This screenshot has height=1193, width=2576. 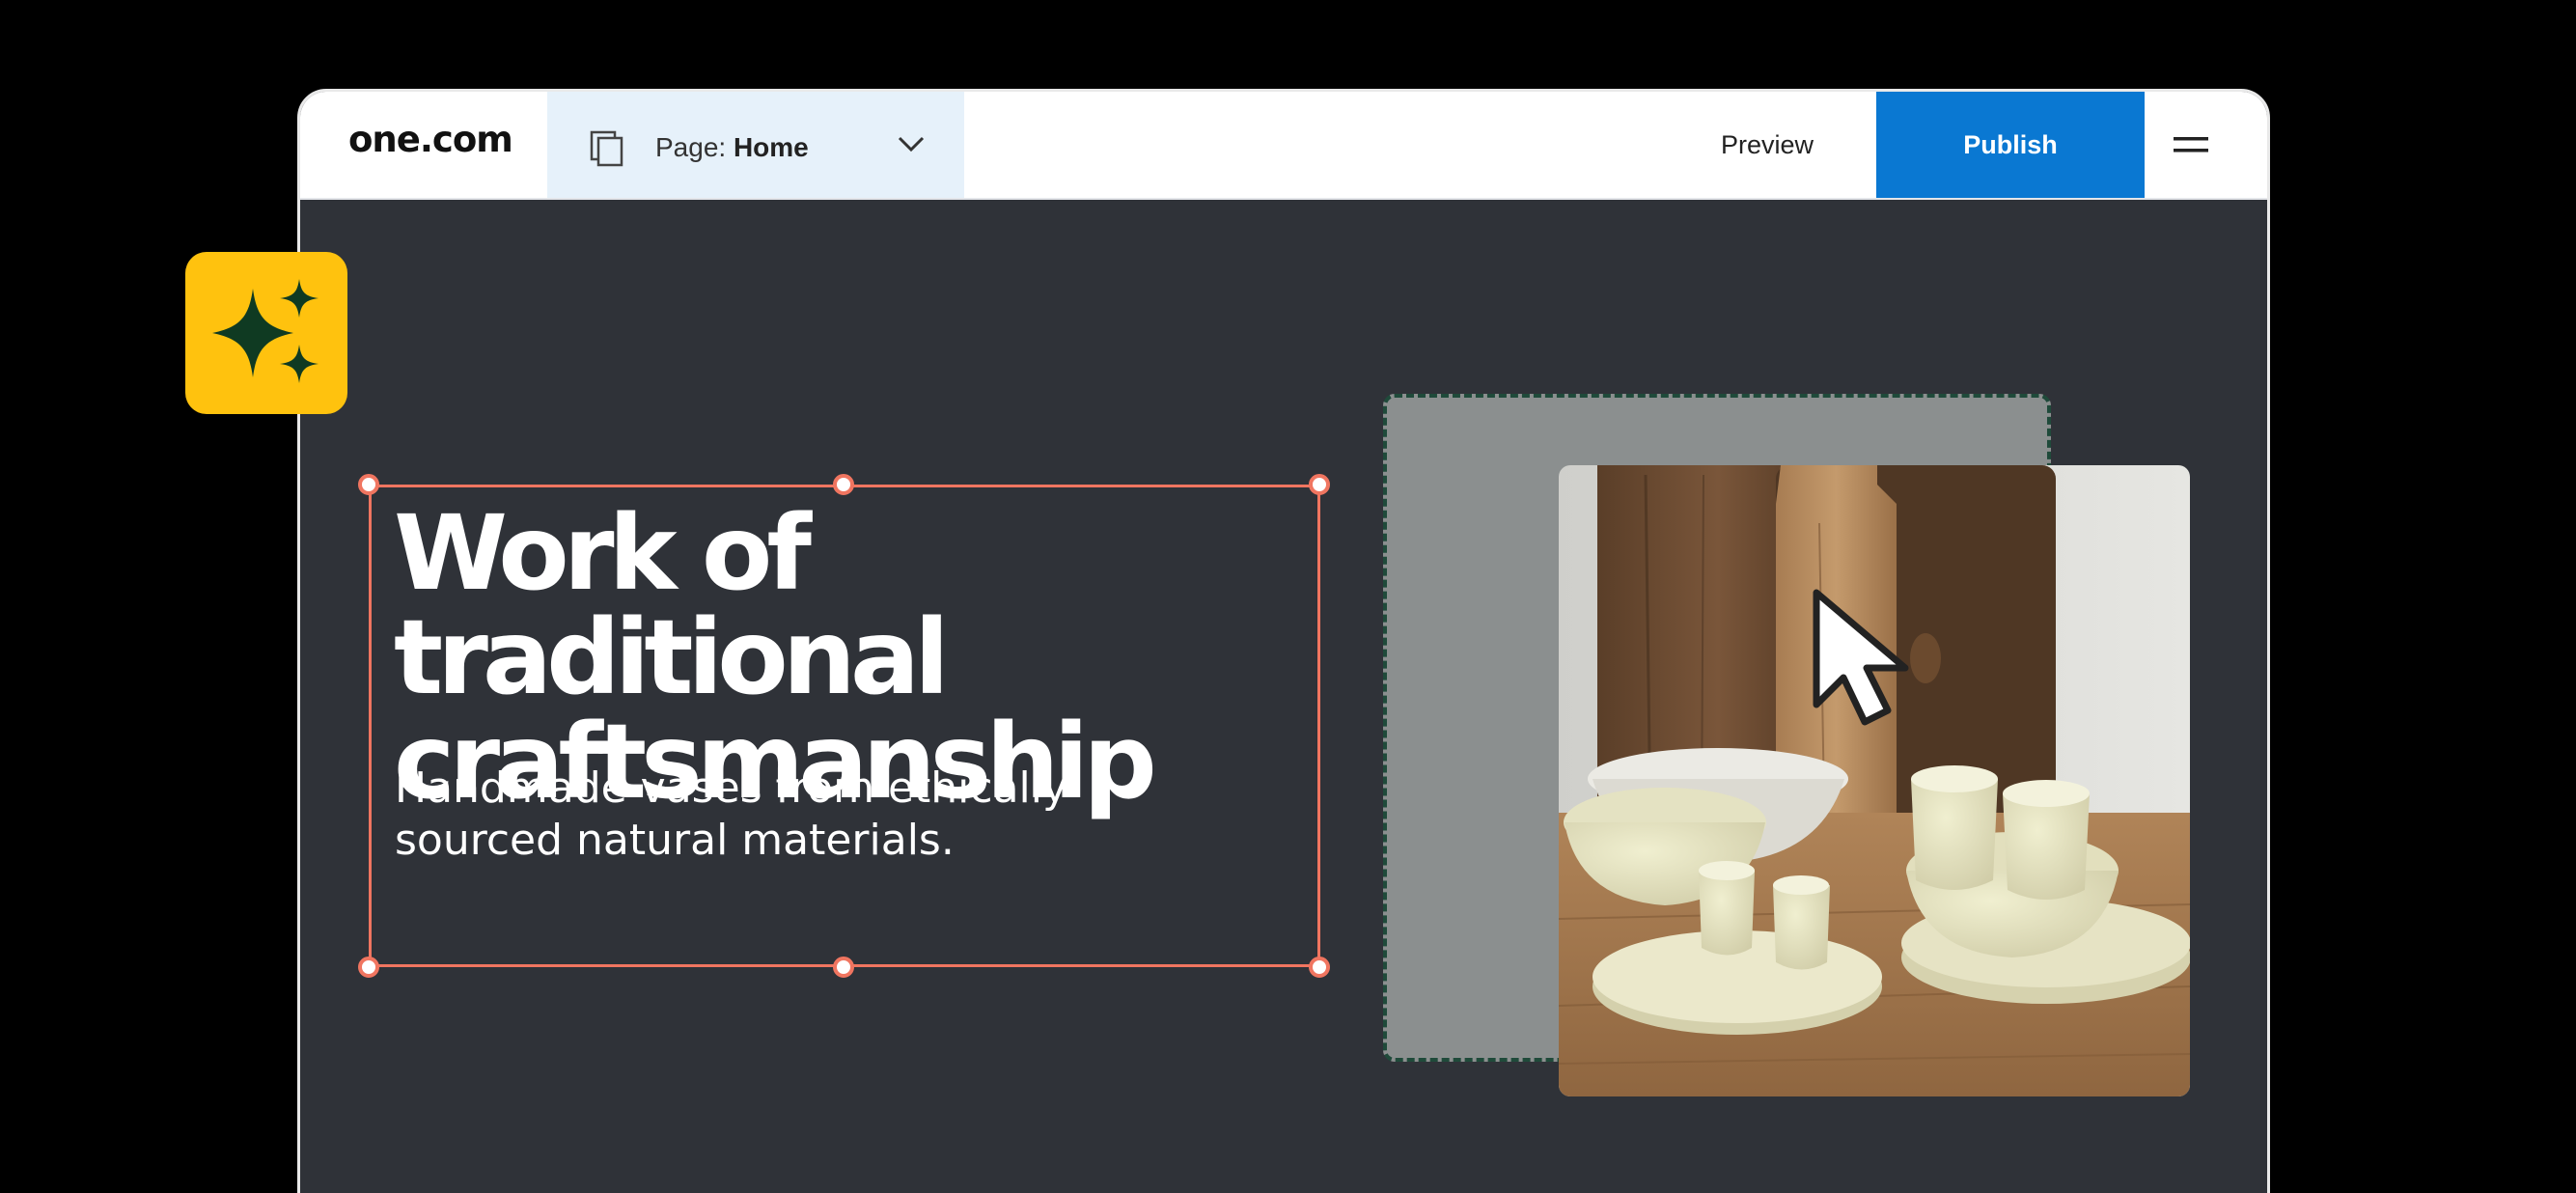 I want to click on product-photo, so click(x=1874, y=781).